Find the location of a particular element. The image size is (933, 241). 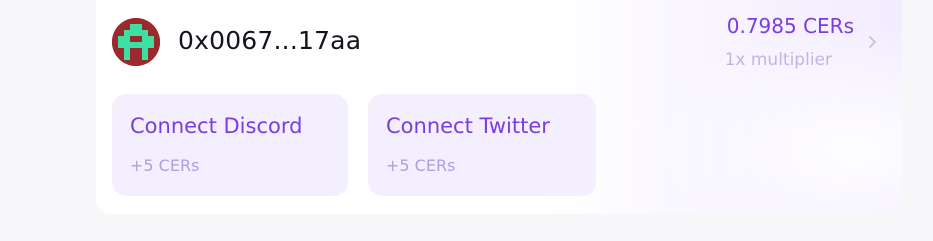

balance-link: 0.7985 CERs is located at coordinates (790, 26).